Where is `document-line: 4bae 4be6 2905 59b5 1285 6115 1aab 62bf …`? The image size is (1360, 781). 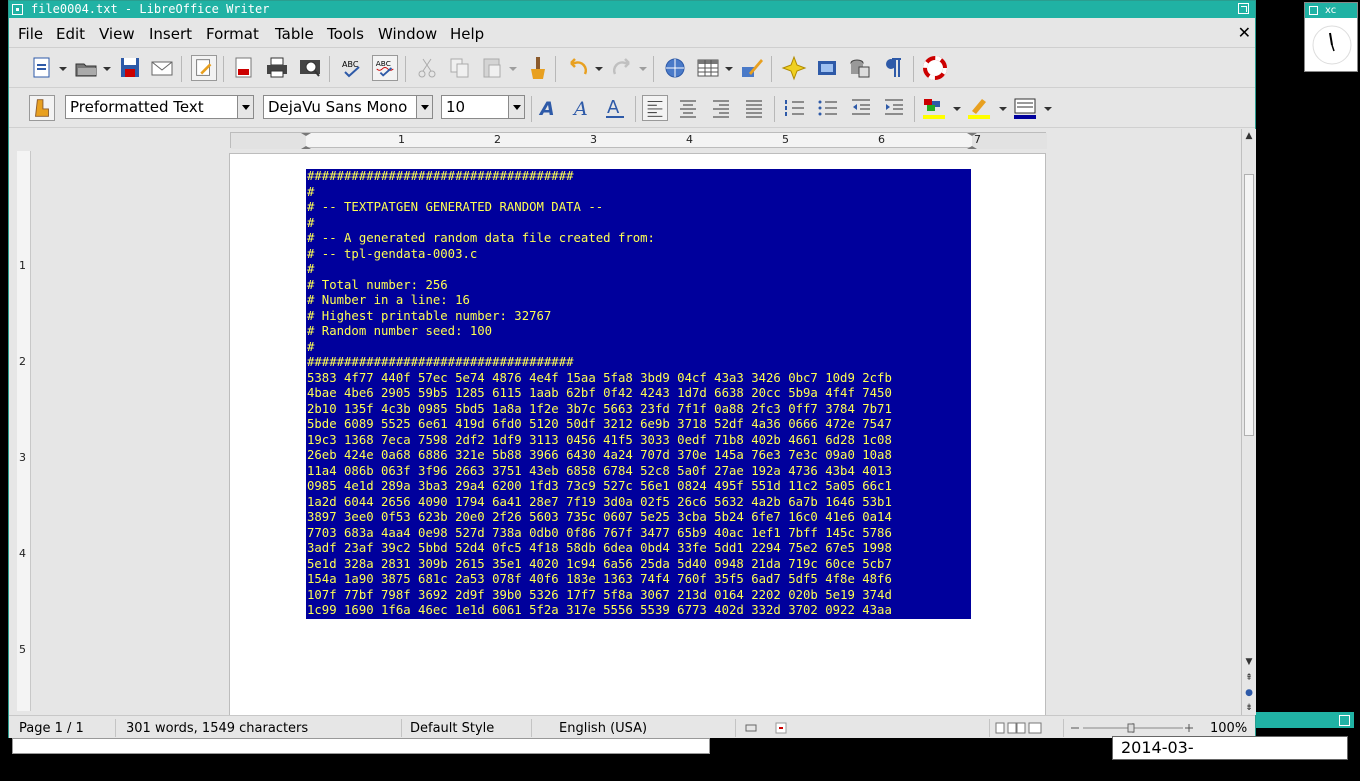 document-line: 4bae 4be6 2905 59b5 1285 6115 1aab 62bf … is located at coordinates (599, 394).